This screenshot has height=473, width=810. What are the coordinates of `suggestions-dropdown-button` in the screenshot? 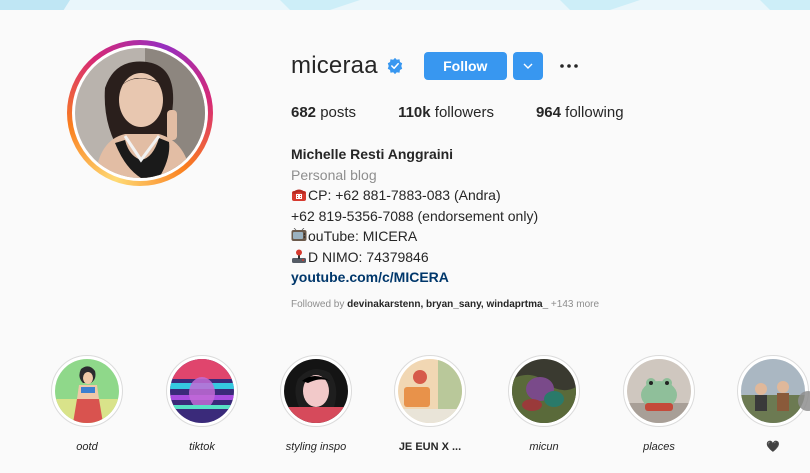 It's located at (527, 66).